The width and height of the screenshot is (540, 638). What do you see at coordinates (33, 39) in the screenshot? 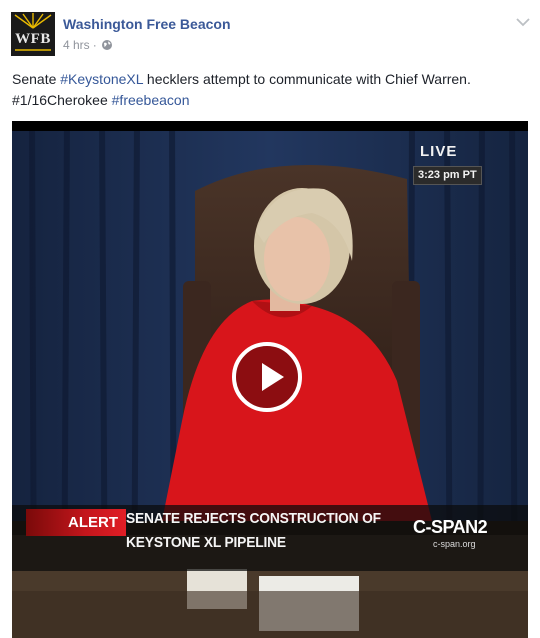
I see `avatar-text: WFB` at bounding box center [33, 39].